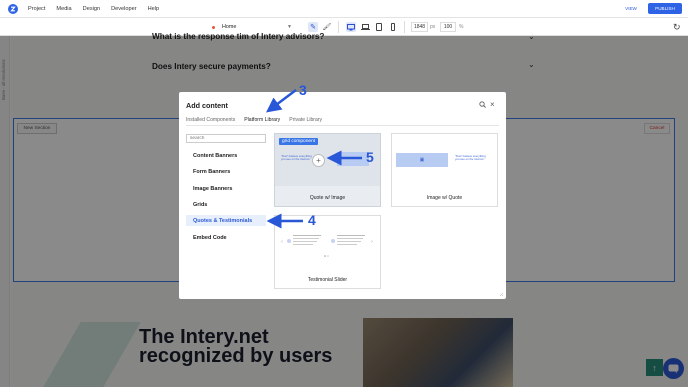 This screenshot has width=688, height=387. I want to click on search-icon, so click(482, 105).